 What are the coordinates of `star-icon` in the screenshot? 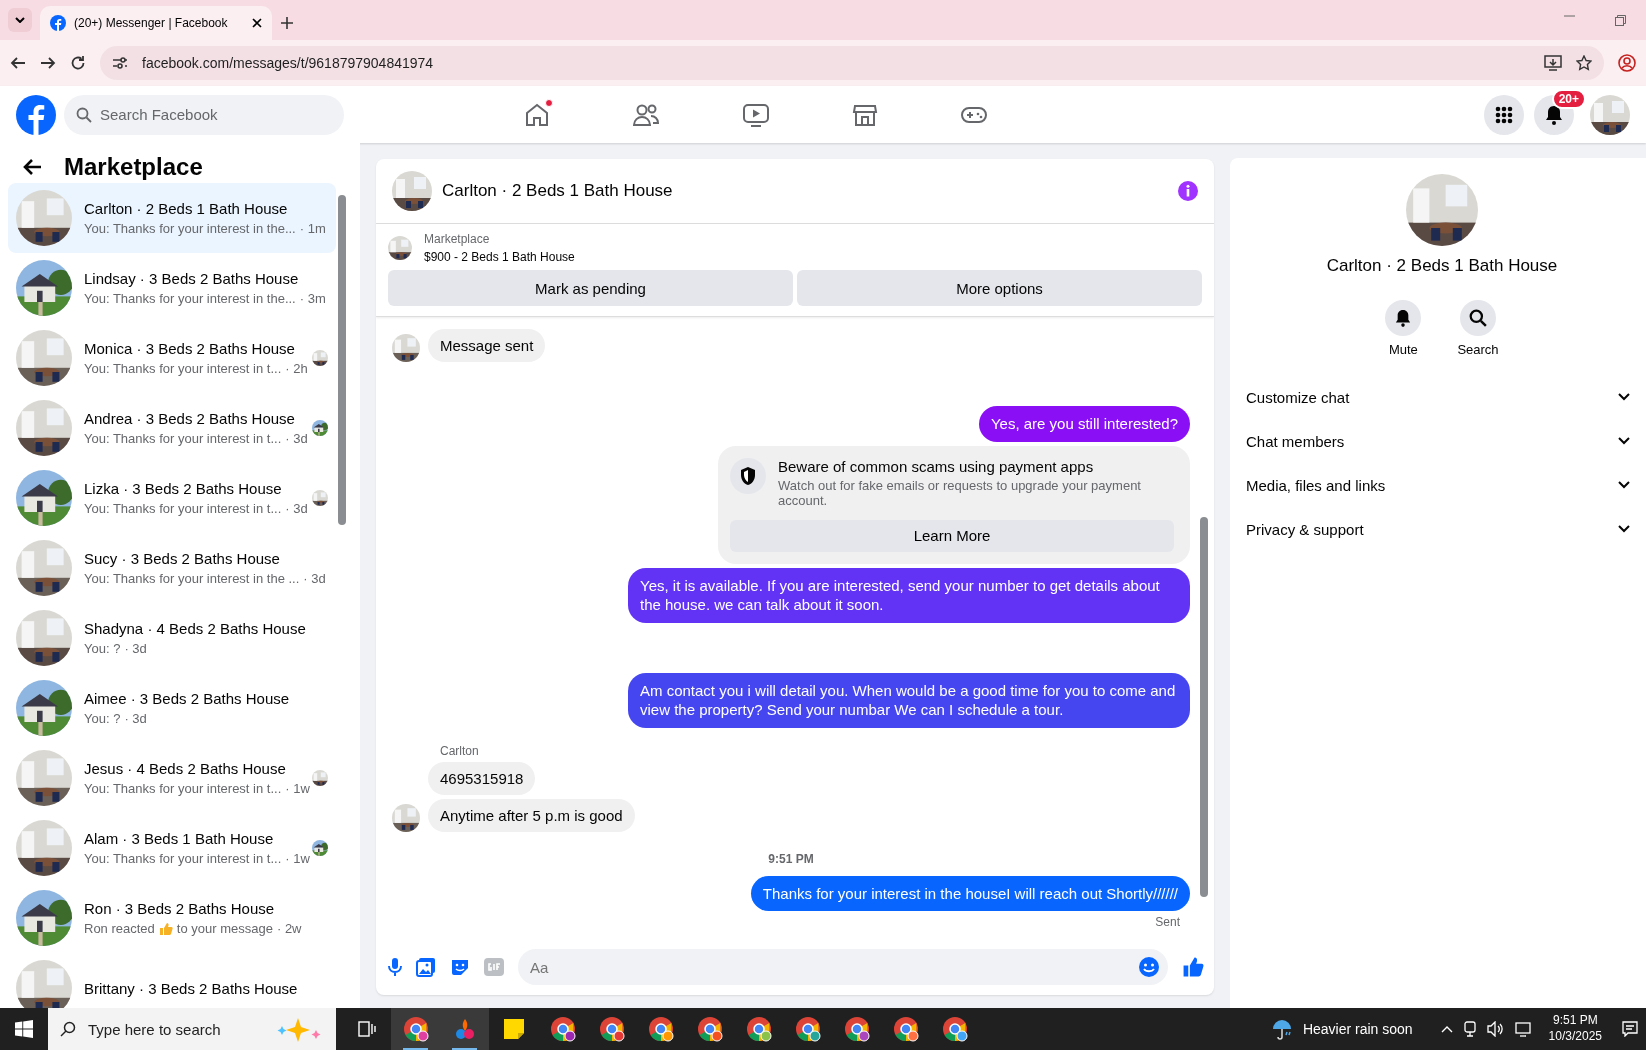 It's located at (1584, 63).